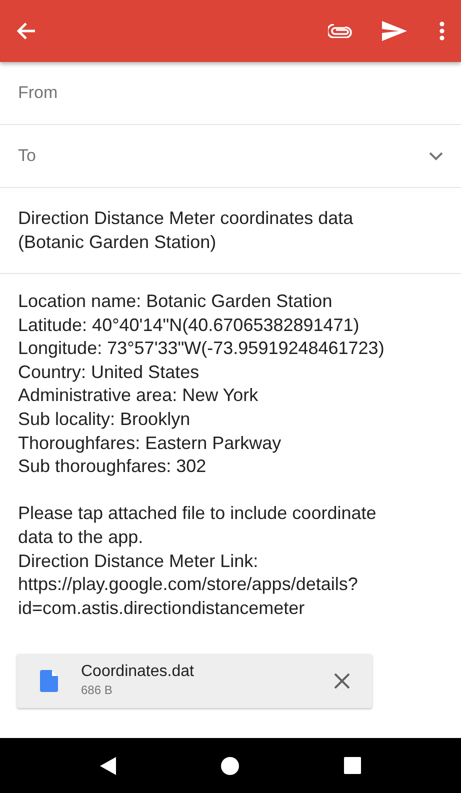 The height and width of the screenshot is (793, 461). I want to click on body-text-line: Thoroughfares: Eastern Parkway, so click(150, 443).